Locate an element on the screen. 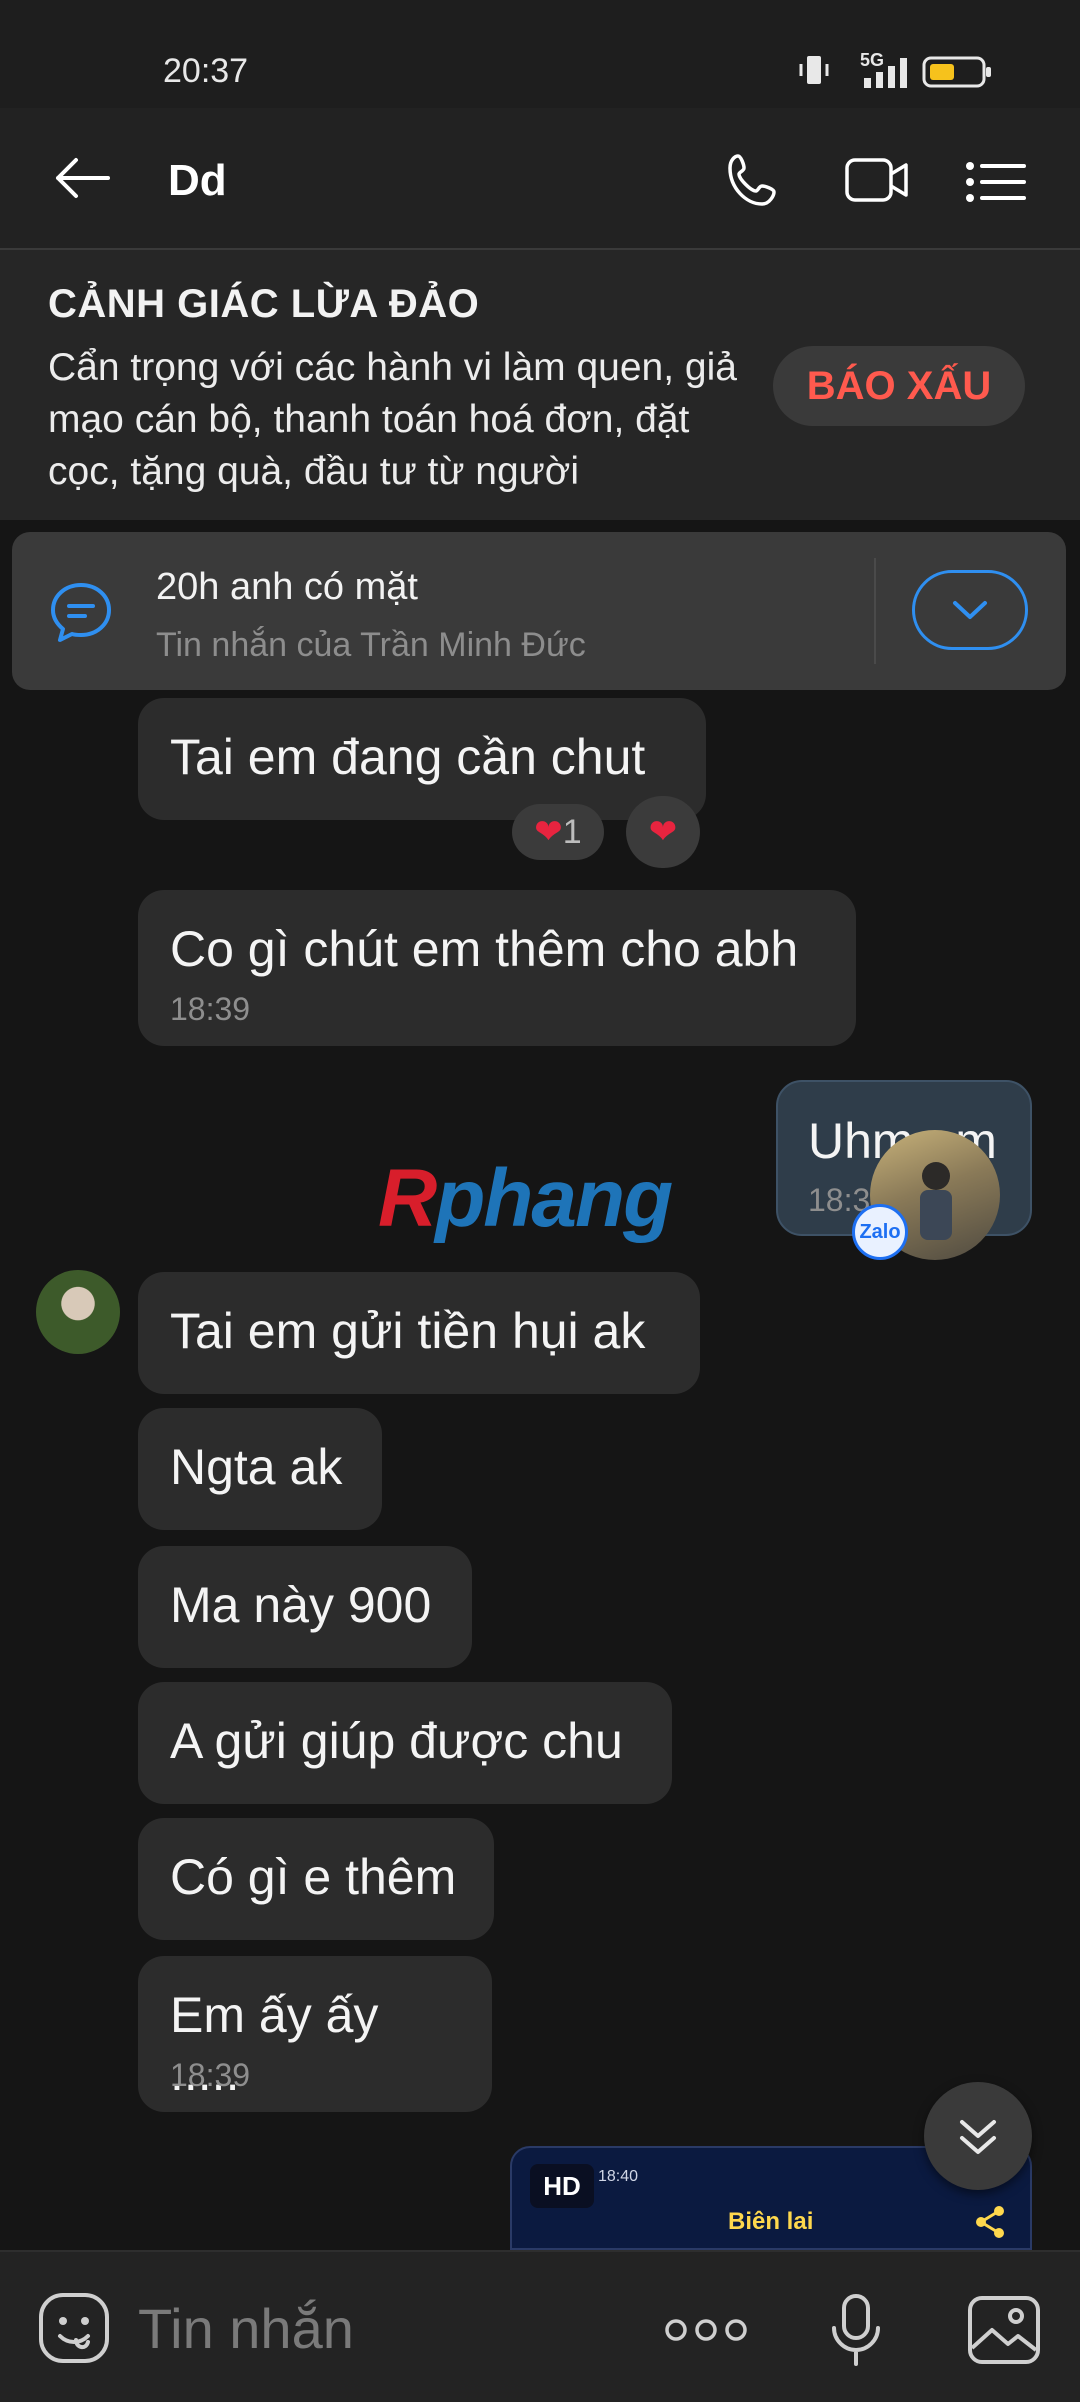  share-icon is located at coordinates (990, 2222).